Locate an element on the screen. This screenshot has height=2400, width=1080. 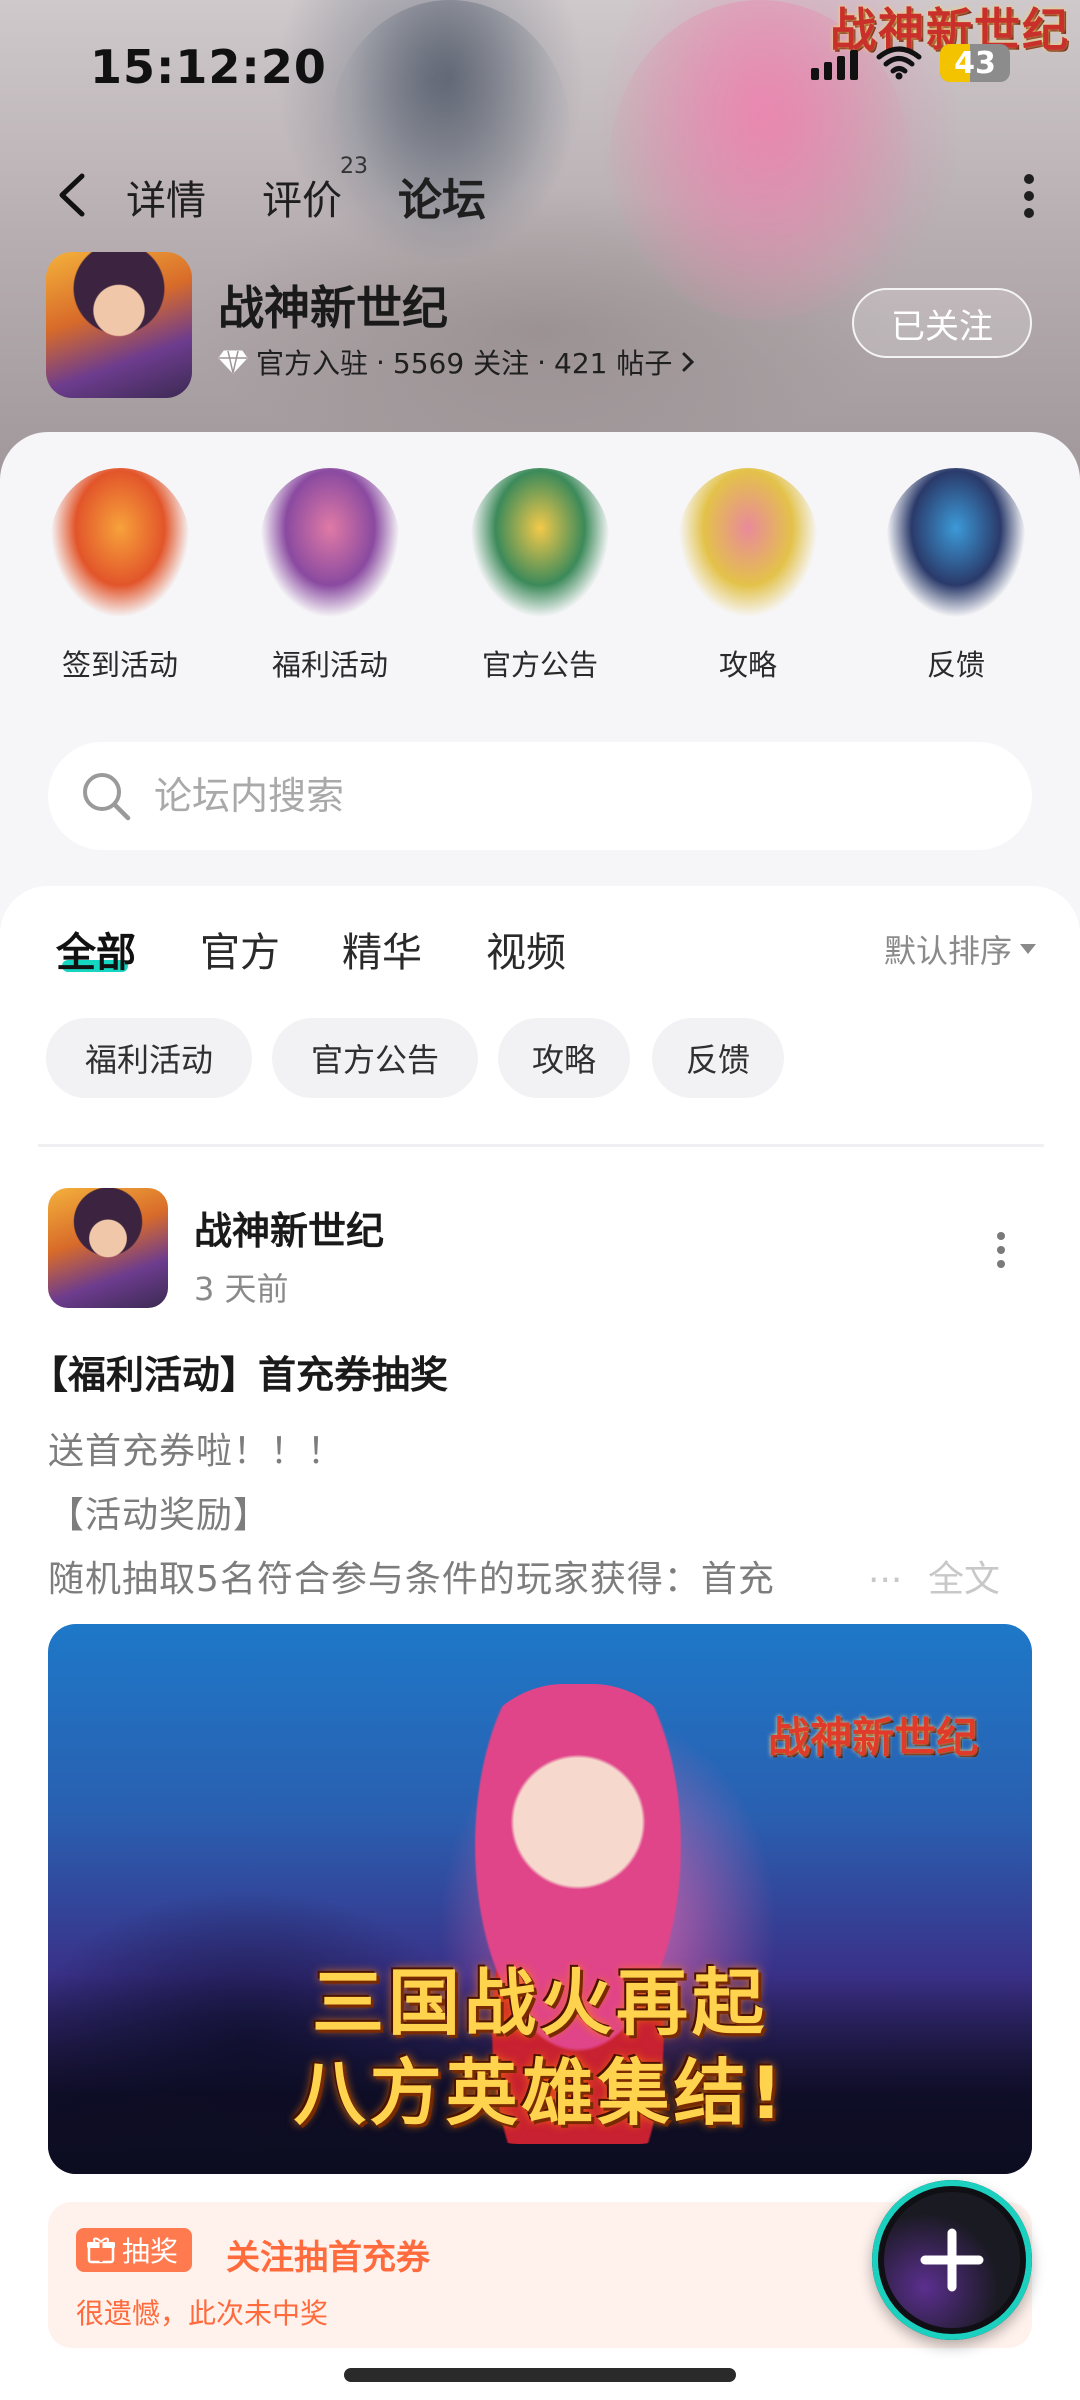
post-excerpt-line: 随机抽取5名符合参与条件的玩家获得：首充 is located at coordinates (411, 1579).